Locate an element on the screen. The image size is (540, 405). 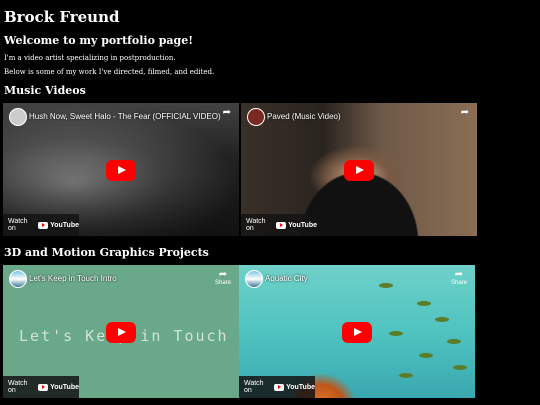
page-title: Brock Freund is located at coordinates (62, 17).